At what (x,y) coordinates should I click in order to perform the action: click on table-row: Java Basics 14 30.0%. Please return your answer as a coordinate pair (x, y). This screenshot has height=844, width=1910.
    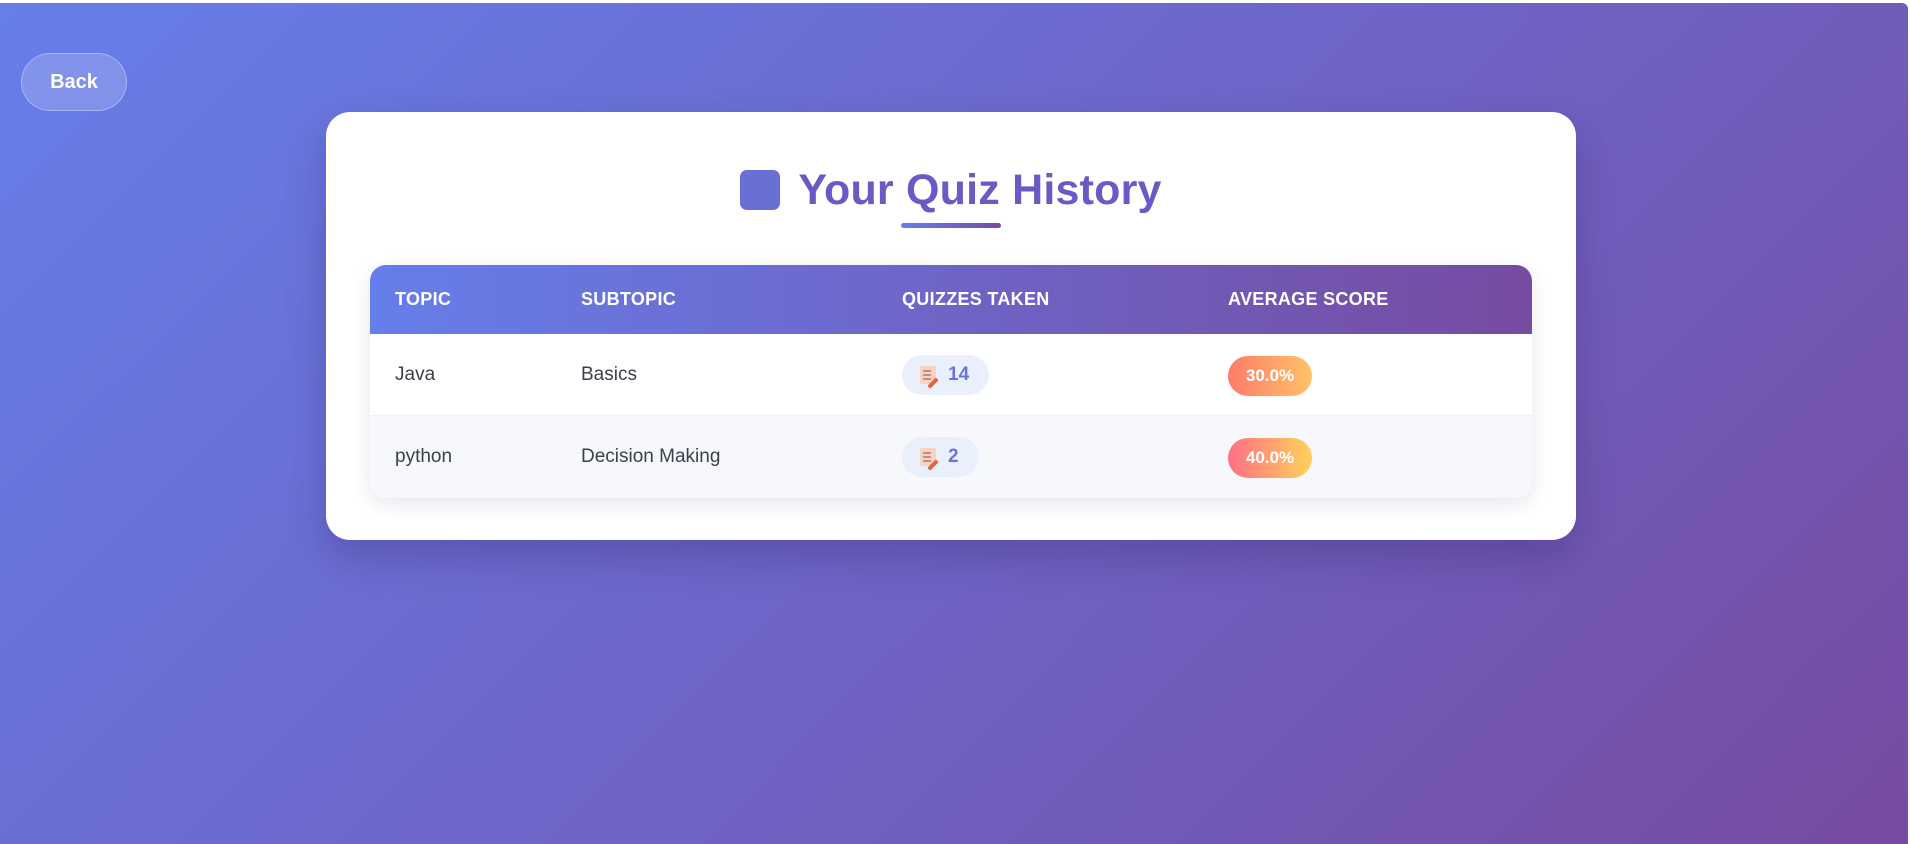
    Looking at the image, I should click on (951, 375).